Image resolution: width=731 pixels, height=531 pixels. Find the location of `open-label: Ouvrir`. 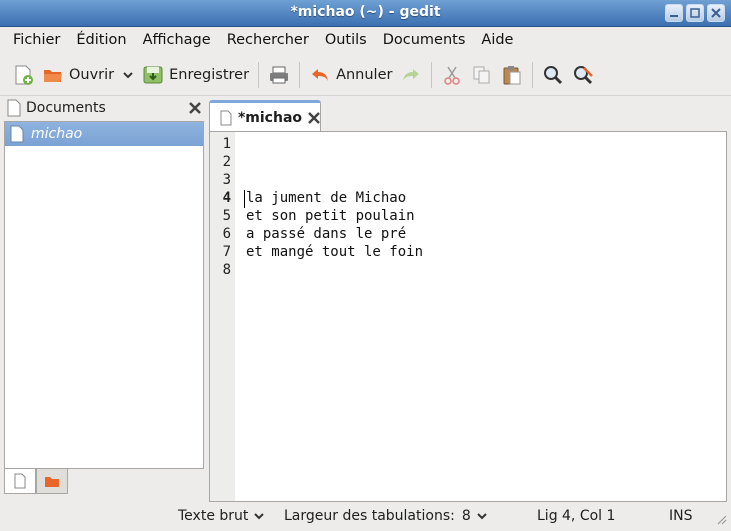

open-label: Ouvrir is located at coordinates (92, 75).